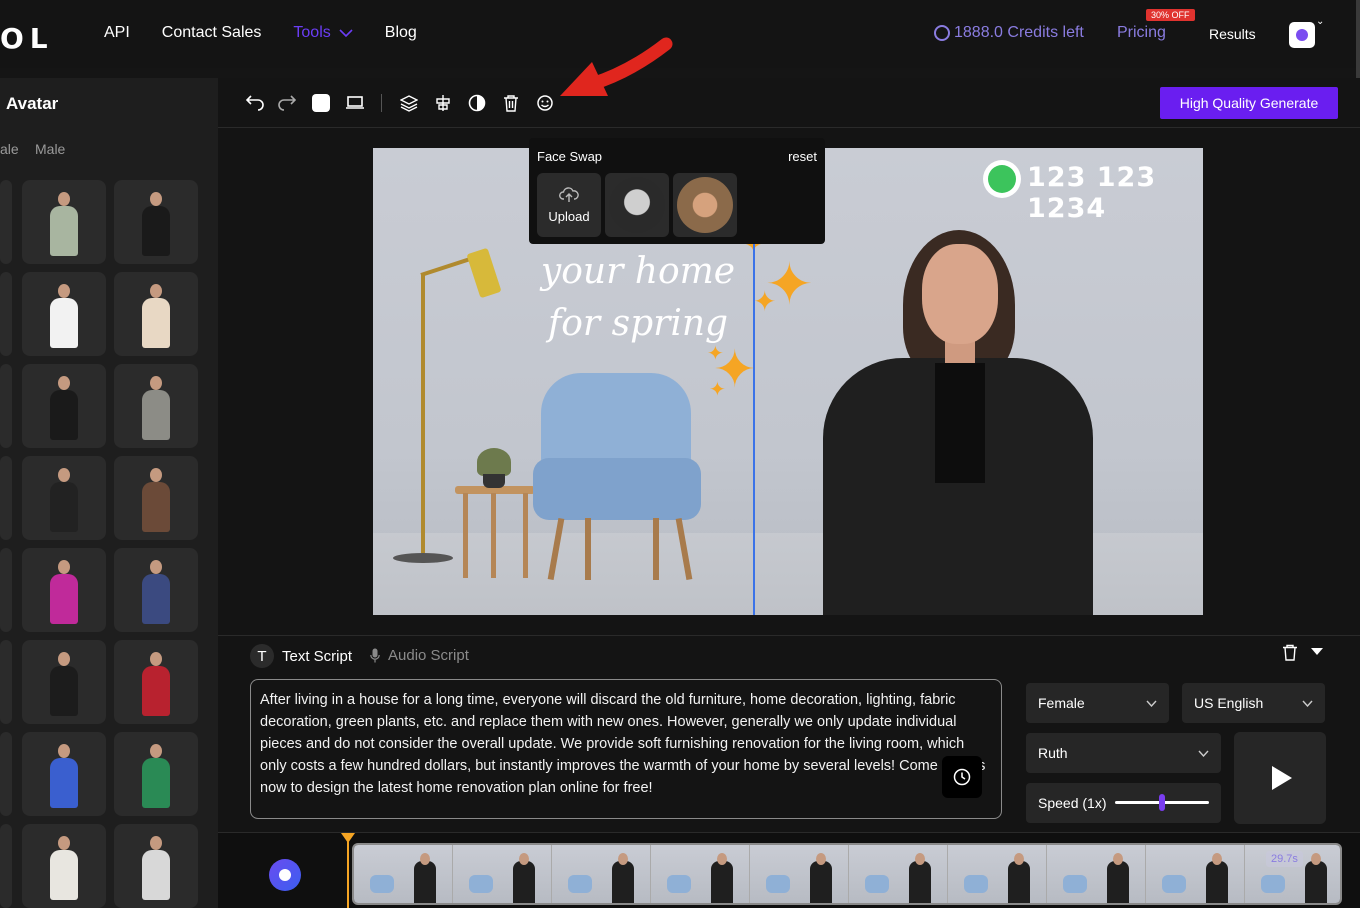 Image resolution: width=1360 pixels, height=908 pixels. What do you see at coordinates (1290, 655) in the screenshot?
I see `delete-script-icon` at bounding box center [1290, 655].